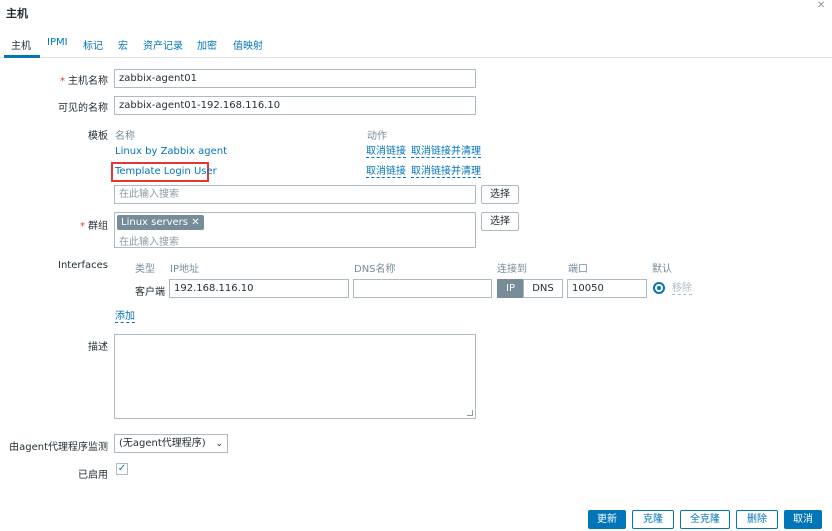  I want to click on connect-dns-toggle: DNS, so click(543, 288).